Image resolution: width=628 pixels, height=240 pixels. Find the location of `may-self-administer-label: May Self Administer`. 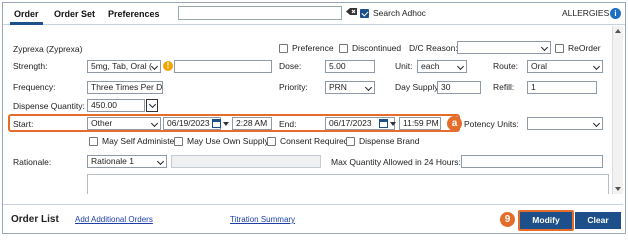

may-self-administer-label: May Self Administer is located at coordinates (140, 141).